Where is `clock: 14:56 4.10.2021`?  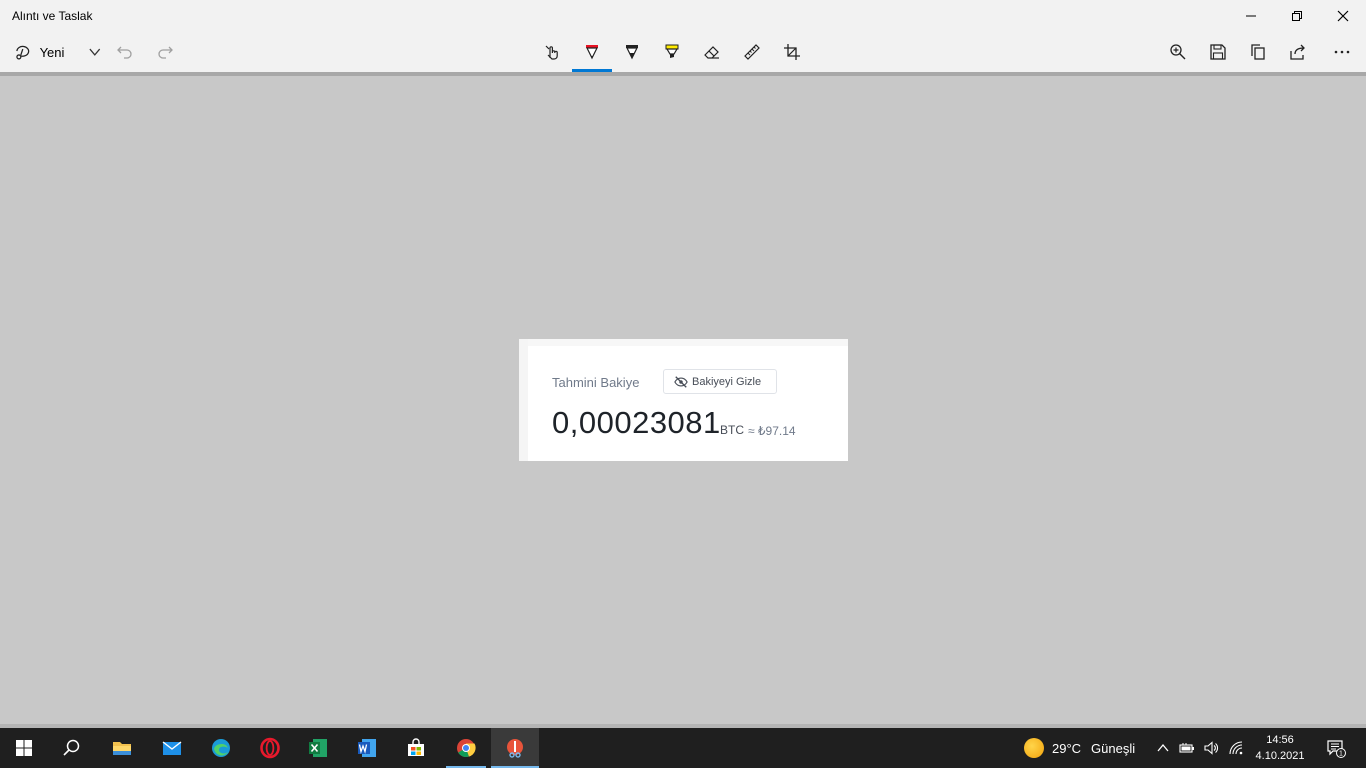
clock: 14:56 4.10.2021 is located at coordinates (1280, 748).